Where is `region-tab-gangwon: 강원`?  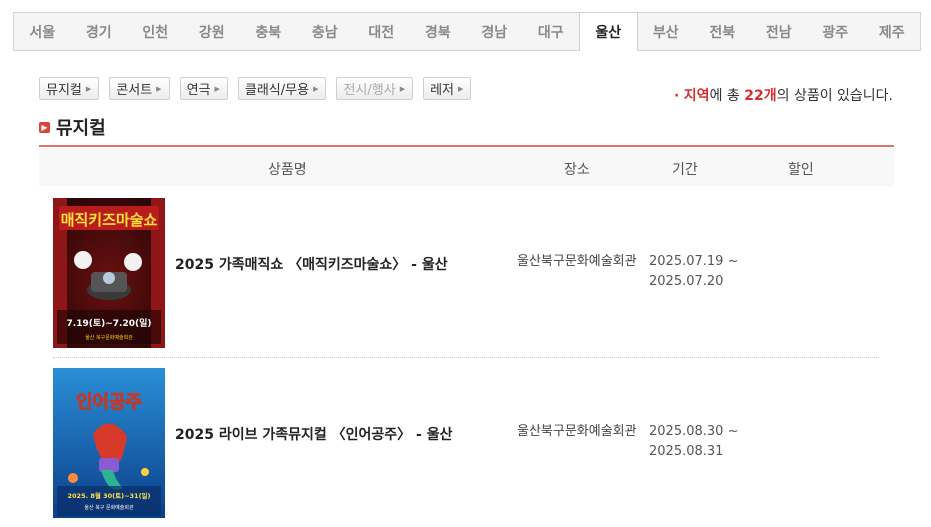
region-tab-gangwon: 강원 is located at coordinates (212, 31).